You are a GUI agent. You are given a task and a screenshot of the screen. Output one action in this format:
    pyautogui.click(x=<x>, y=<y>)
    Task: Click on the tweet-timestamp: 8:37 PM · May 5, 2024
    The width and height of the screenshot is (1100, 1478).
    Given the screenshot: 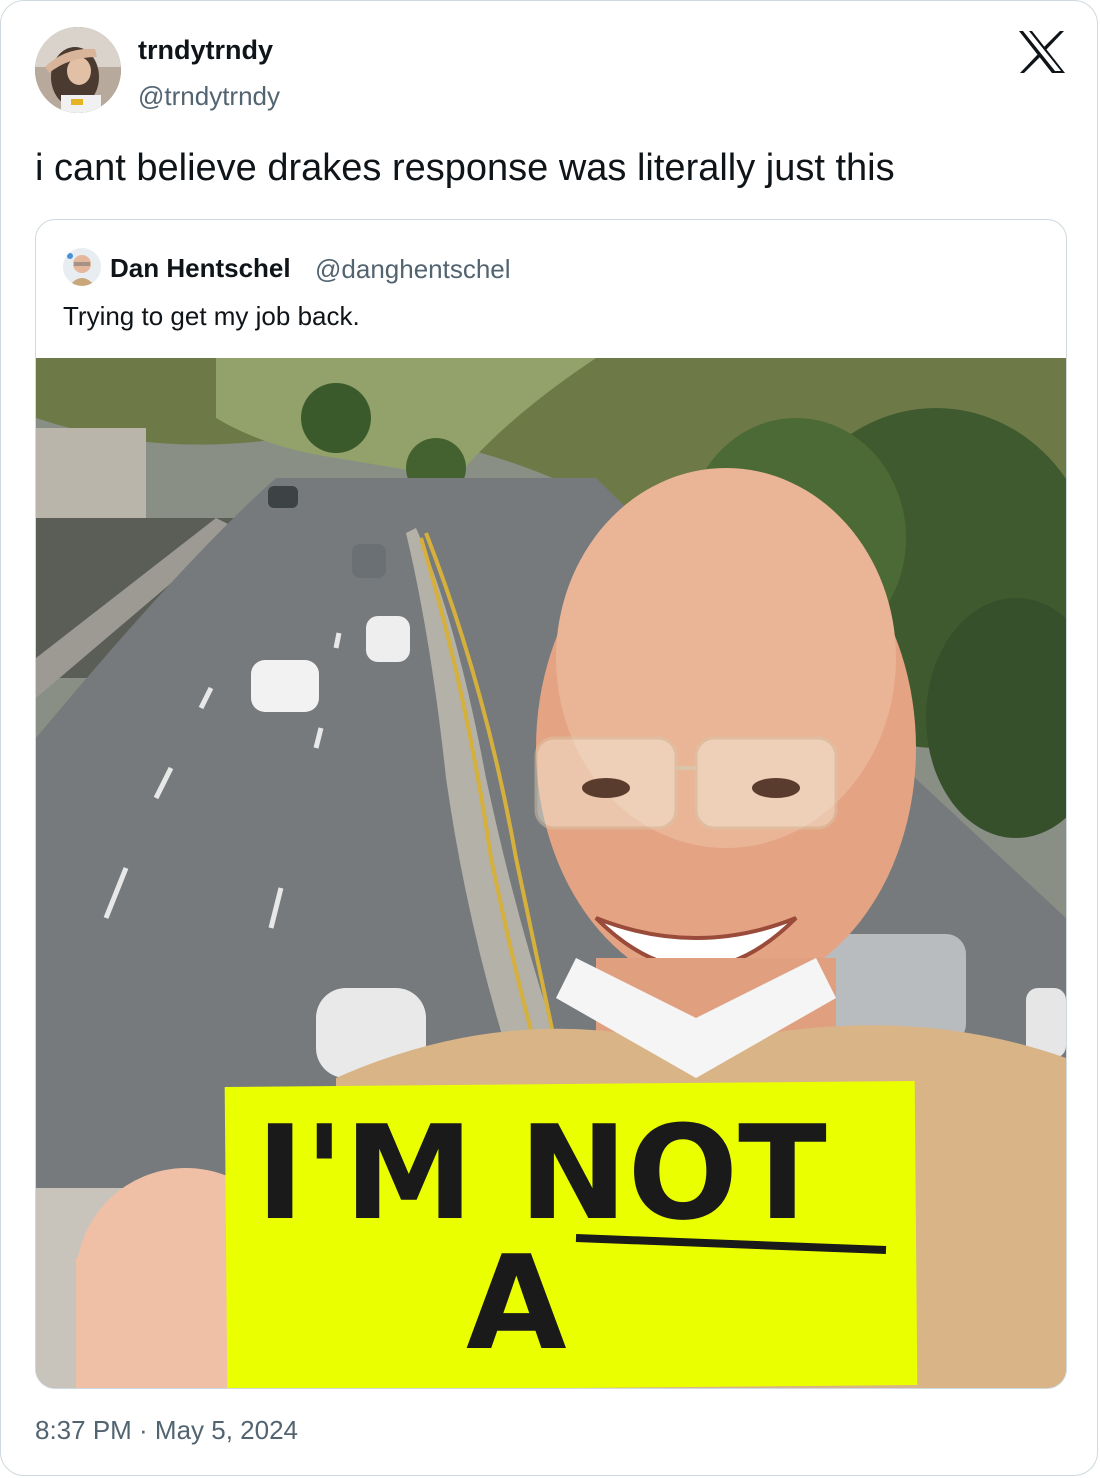 What is the action you would take?
    pyautogui.click(x=166, y=1430)
    